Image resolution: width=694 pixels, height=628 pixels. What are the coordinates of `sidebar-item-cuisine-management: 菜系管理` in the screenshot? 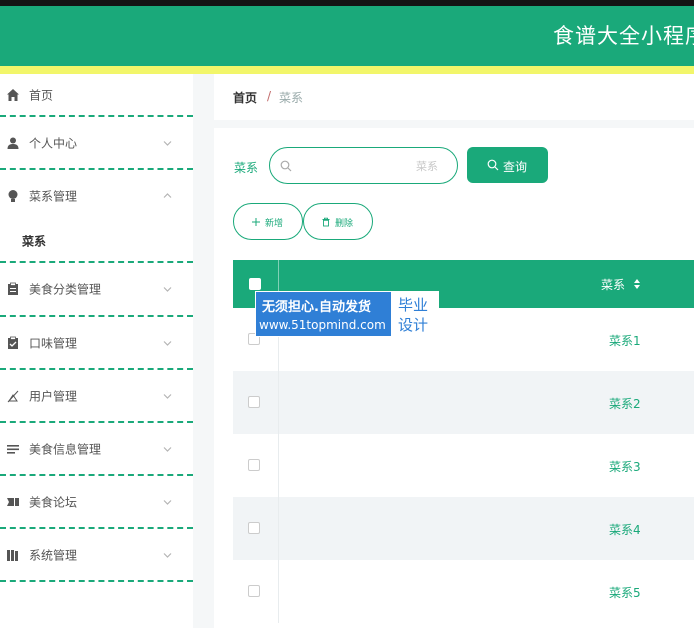 It's located at (96, 195).